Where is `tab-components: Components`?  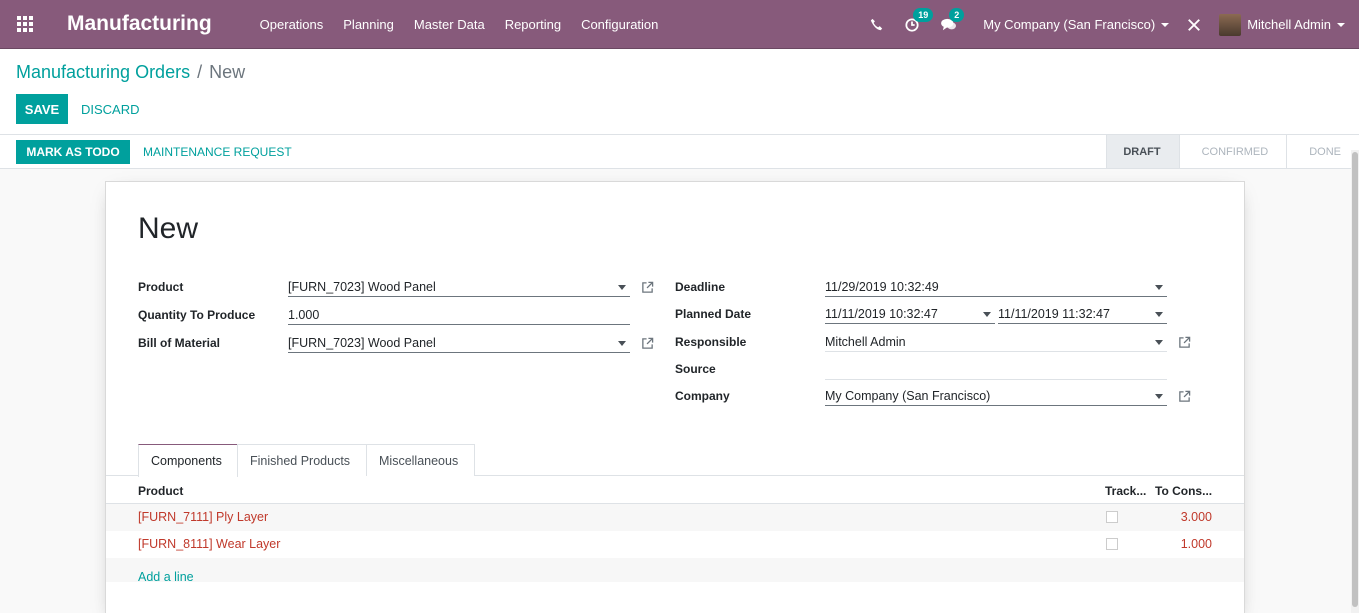
tab-components: Components is located at coordinates (188, 460).